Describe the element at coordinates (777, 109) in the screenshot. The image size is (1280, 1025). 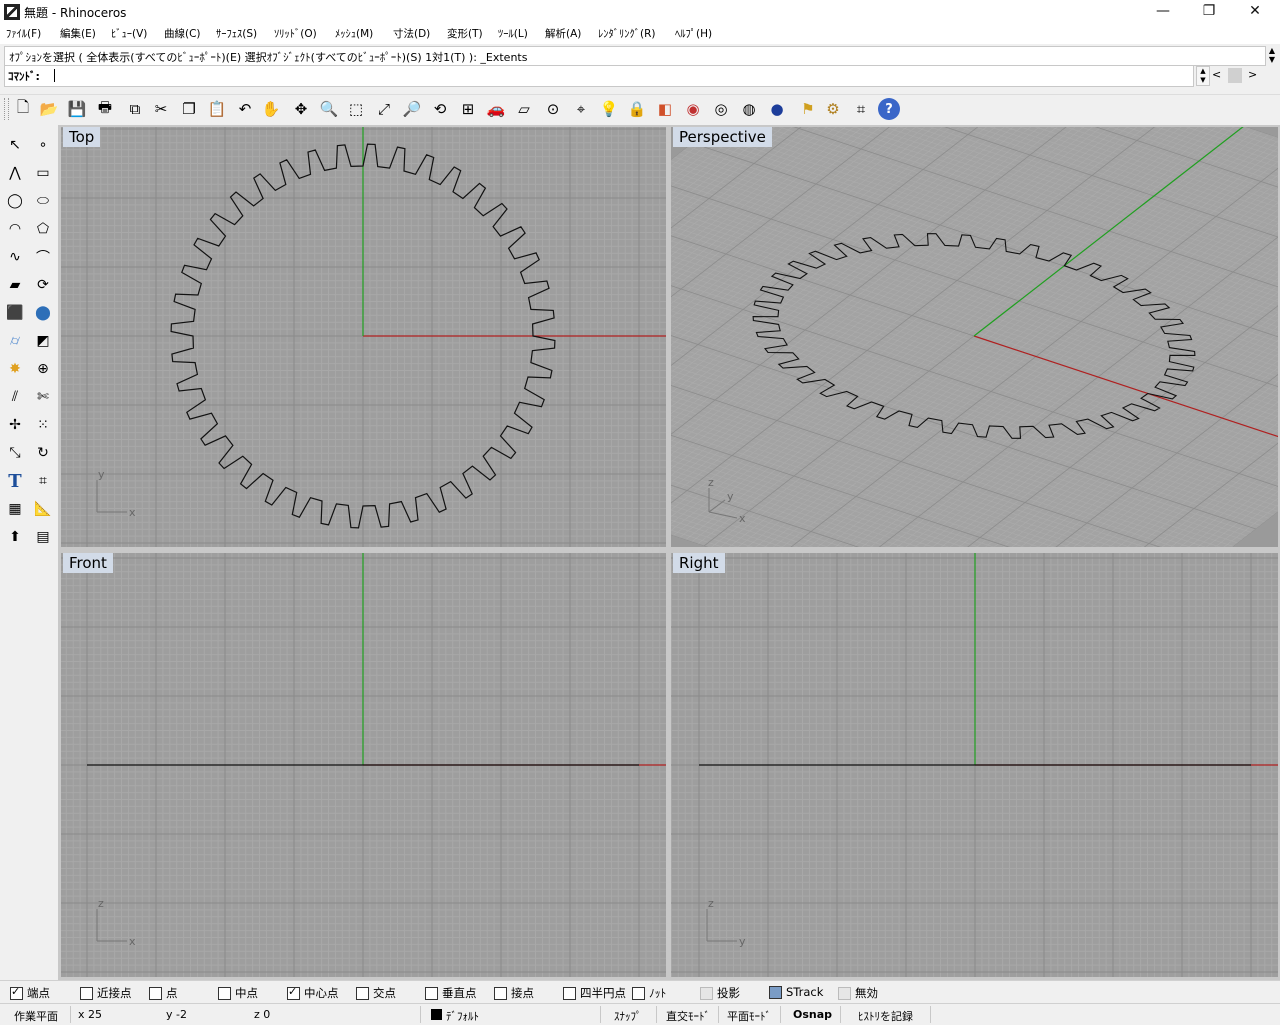
I see `render-sphere-icon: ●` at that location.